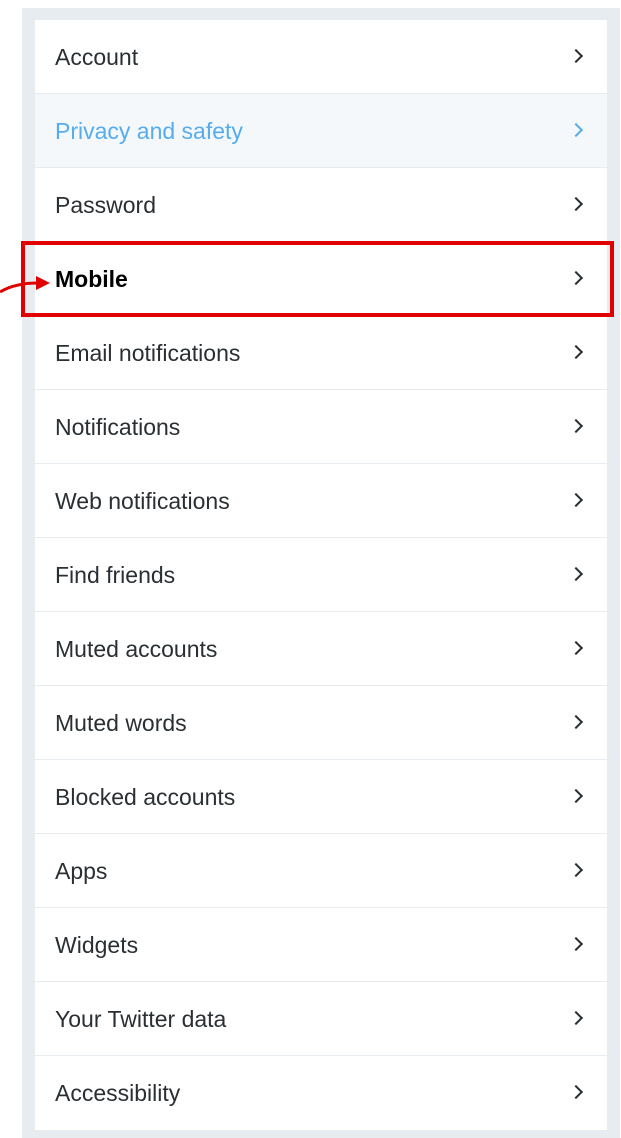 The image size is (621, 1138). What do you see at coordinates (321, 131) in the screenshot?
I see `menu-item-privacy-and-safety: Privacy and safety` at bounding box center [321, 131].